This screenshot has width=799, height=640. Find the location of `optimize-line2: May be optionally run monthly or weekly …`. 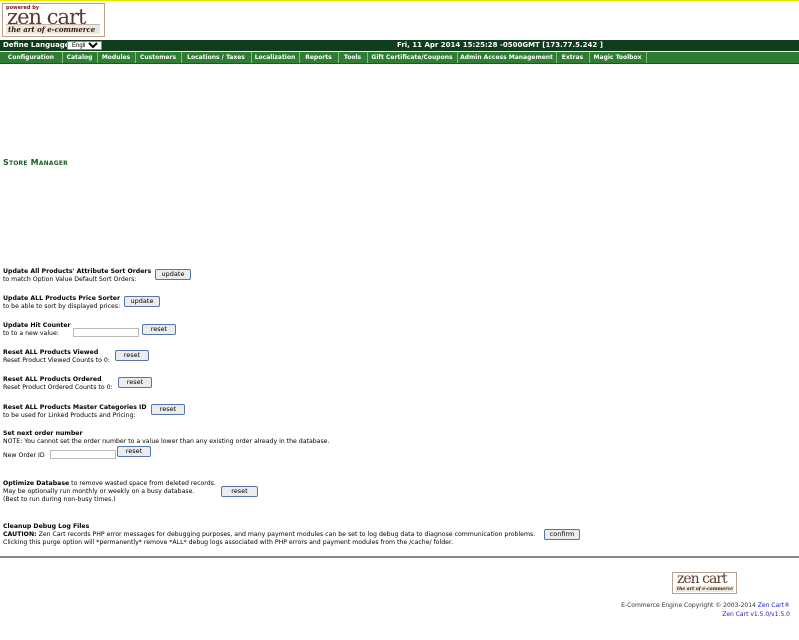

optimize-line2: May be optionally run monthly or weekly … is located at coordinates (99, 491).